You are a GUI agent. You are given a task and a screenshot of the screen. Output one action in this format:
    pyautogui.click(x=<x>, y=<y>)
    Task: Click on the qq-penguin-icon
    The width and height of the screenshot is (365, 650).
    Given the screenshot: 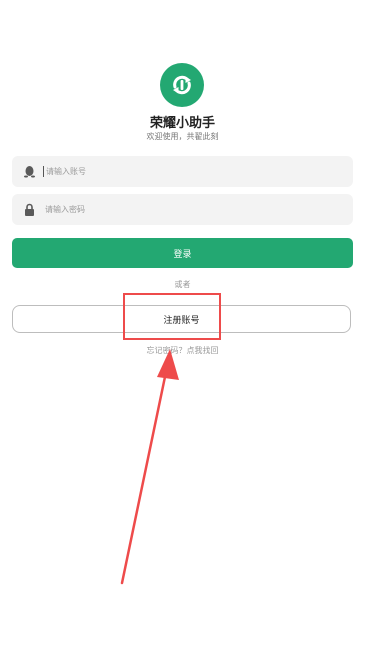 What is the action you would take?
    pyautogui.click(x=29, y=172)
    